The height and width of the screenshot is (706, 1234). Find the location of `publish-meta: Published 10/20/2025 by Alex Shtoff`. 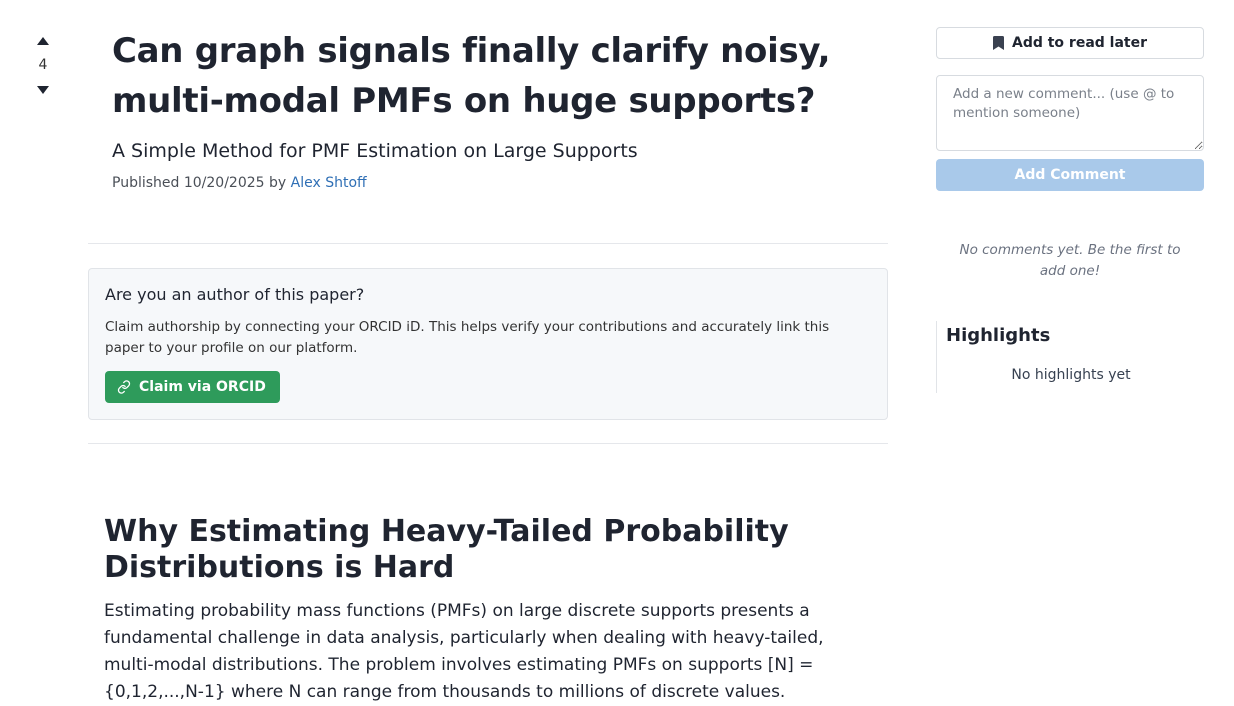

publish-meta: Published 10/20/2025 by Alex Shtoff is located at coordinates (239, 183).